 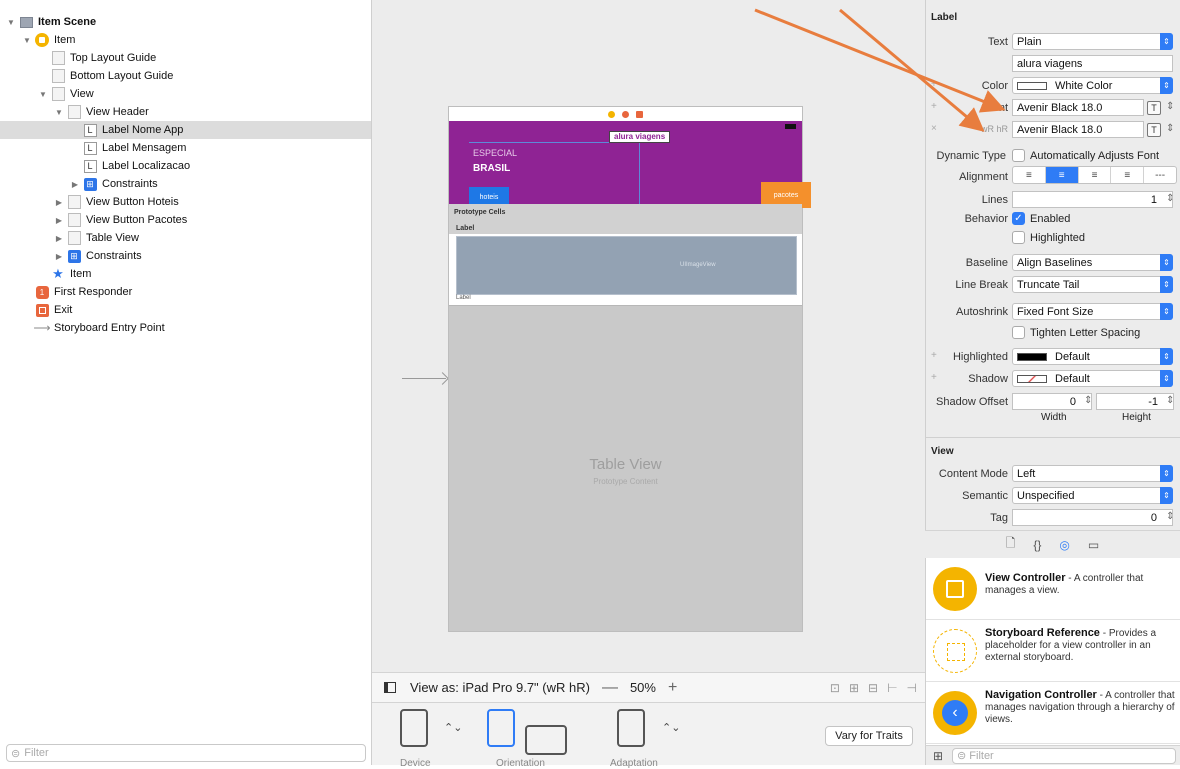 I want to click on vary-for-traits-button: Vary for Traits, so click(x=869, y=736).